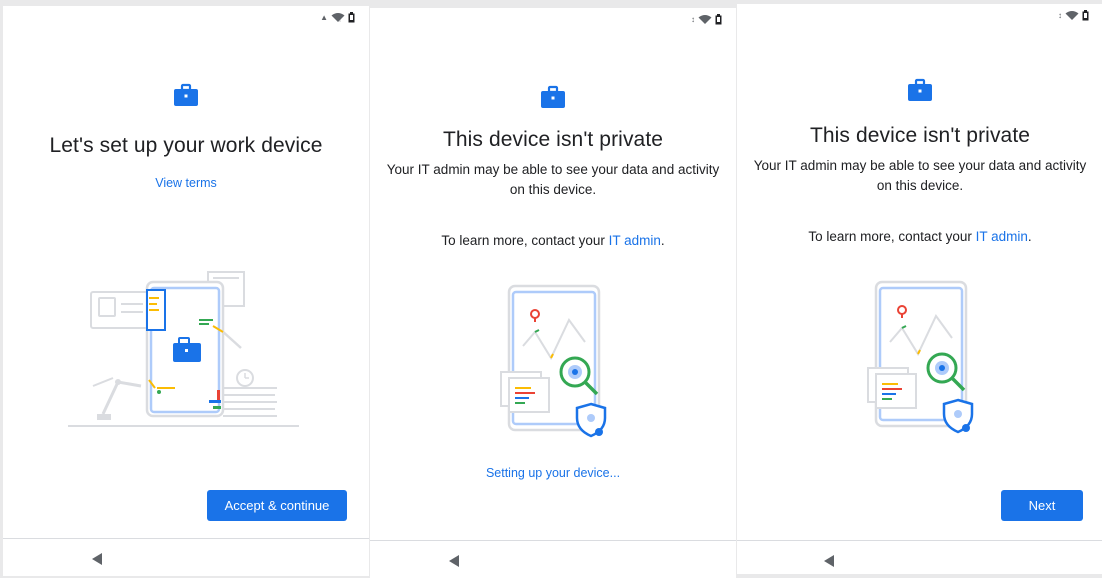 Image resolution: width=1102 pixels, height=578 pixels. Describe the element at coordinates (186, 18) in the screenshot. I see `status-bar: ▲ !` at that location.